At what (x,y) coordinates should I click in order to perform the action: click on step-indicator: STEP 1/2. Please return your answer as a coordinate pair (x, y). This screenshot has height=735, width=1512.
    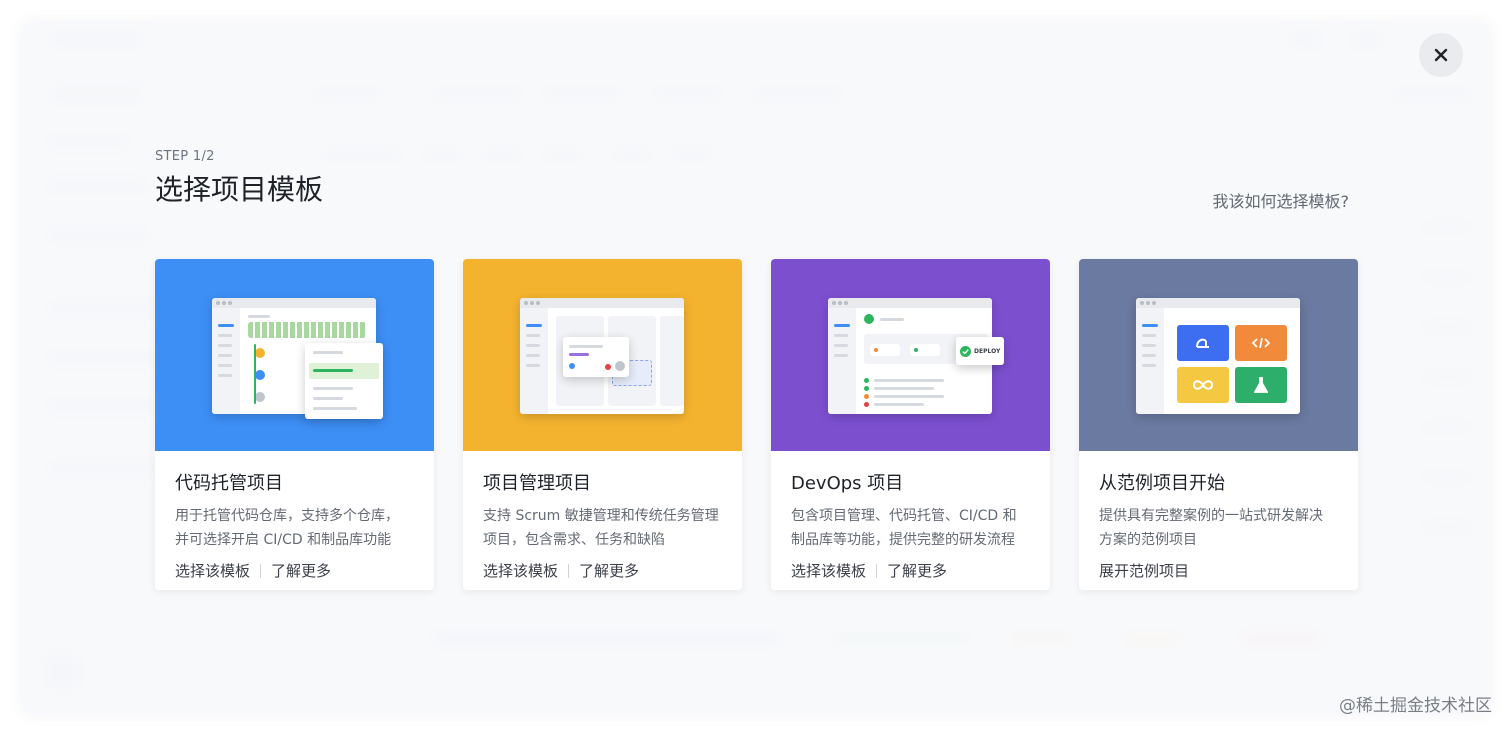
    Looking at the image, I should click on (185, 156).